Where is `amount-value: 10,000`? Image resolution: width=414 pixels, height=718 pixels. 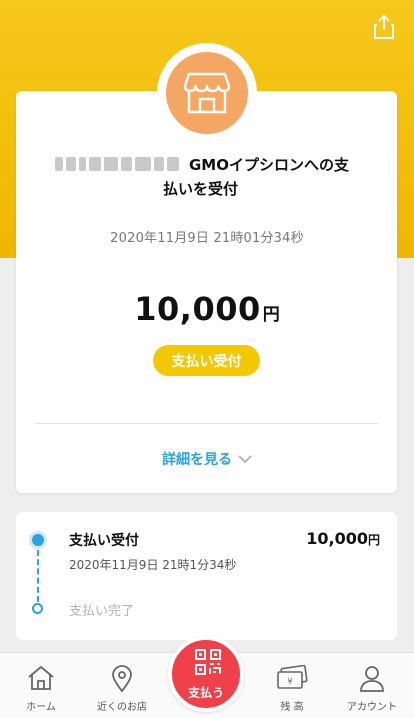
amount-value: 10,000 is located at coordinates (197, 309).